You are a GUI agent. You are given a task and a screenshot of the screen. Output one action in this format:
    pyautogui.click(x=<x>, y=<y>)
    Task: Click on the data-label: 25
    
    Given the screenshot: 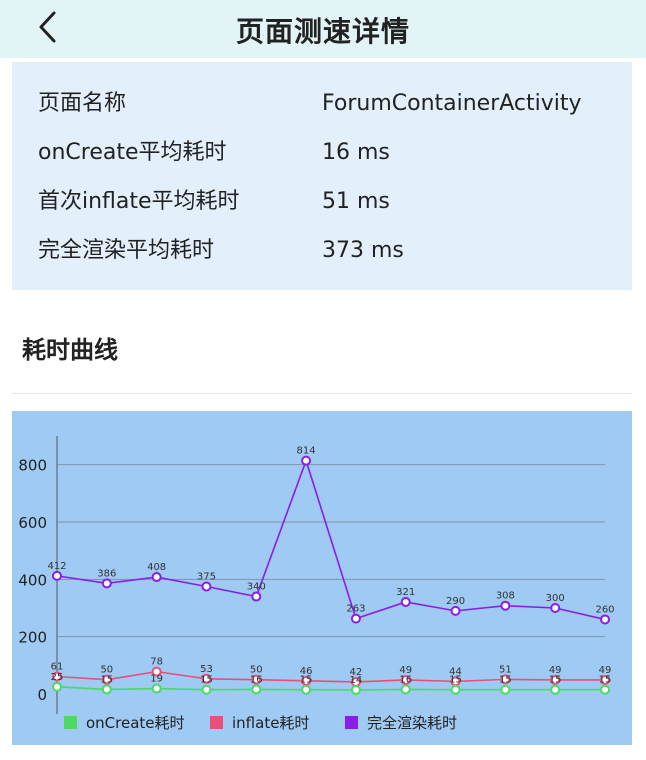 What is the action you would take?
    pyautogui.click(x=57, y=677)
    